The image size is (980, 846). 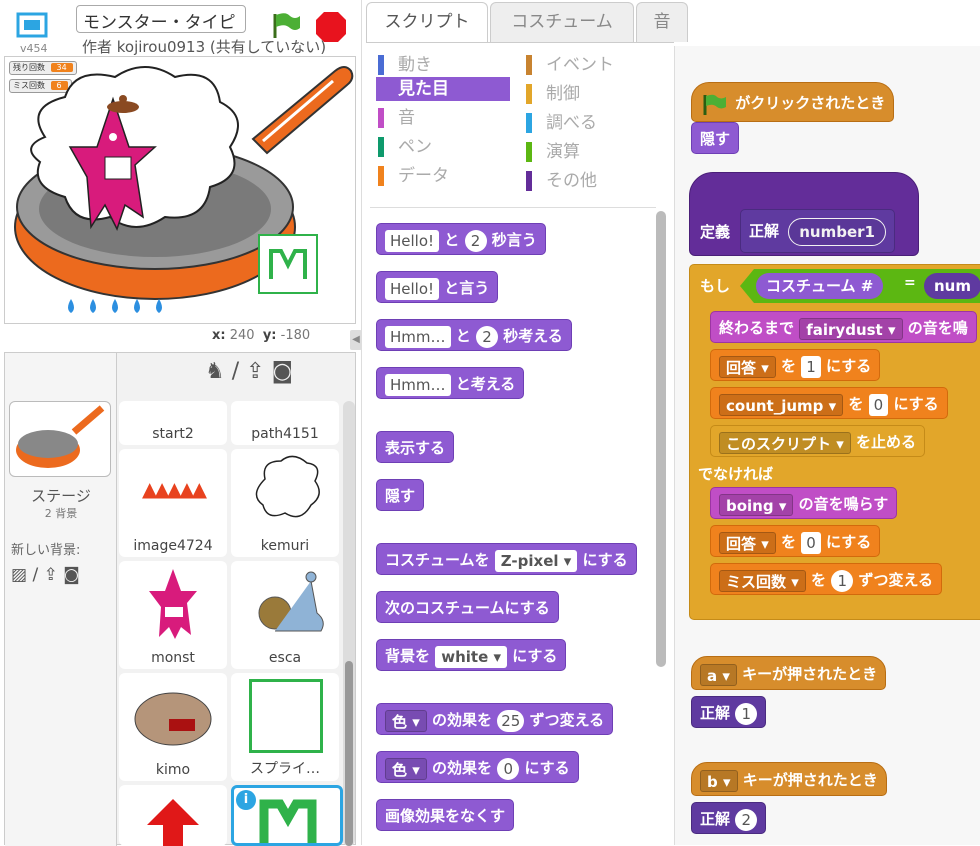 I want to click on costume-number-reporter: コスチューム #, so click(x=820, y=286).